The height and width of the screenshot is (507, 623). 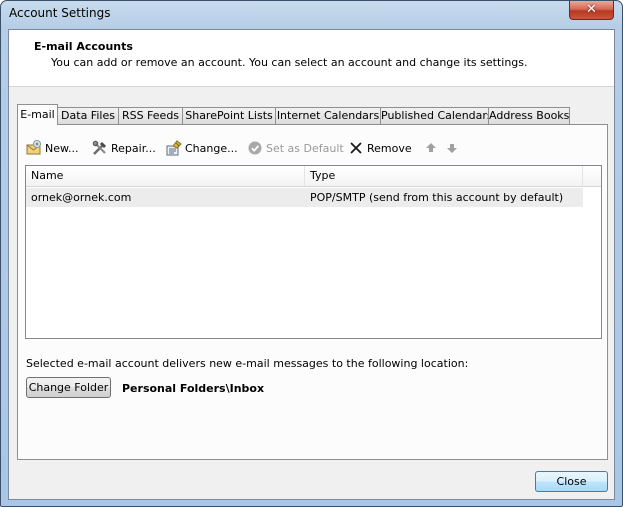 I want to click on arrow-down-icon, so click(x=452, y=148).